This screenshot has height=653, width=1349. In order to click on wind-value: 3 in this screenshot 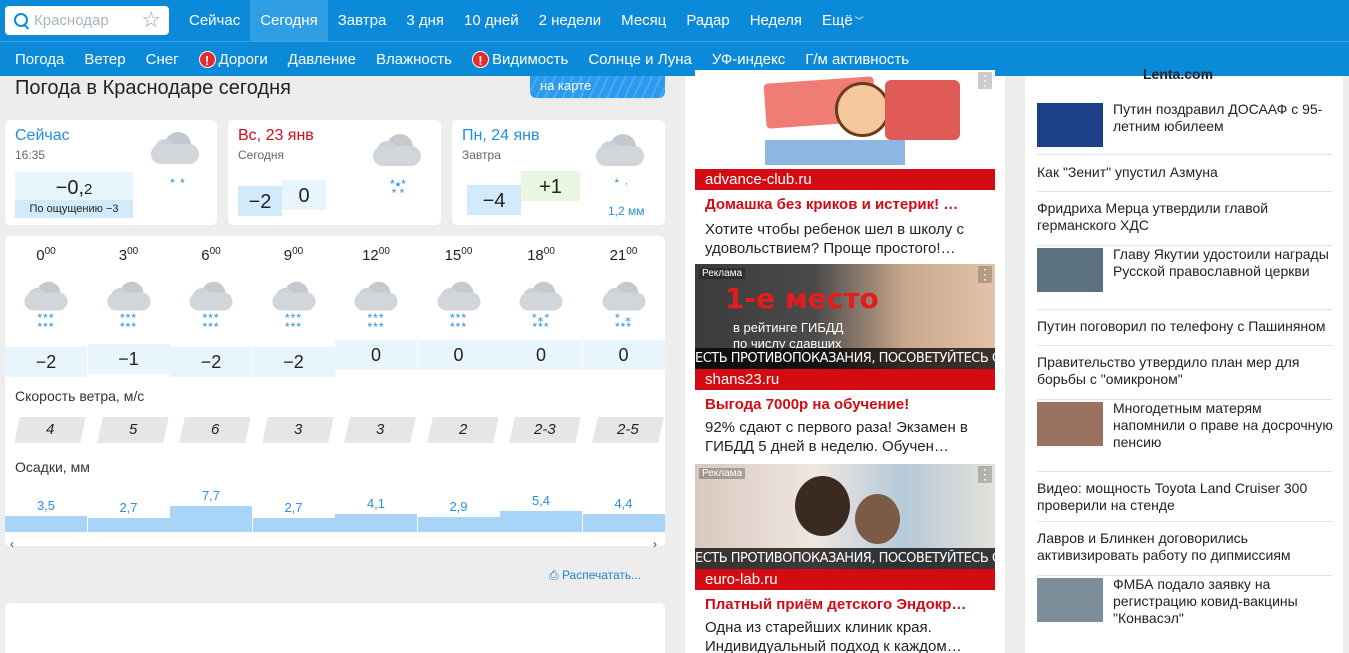, I will do `click(297, 429)`.